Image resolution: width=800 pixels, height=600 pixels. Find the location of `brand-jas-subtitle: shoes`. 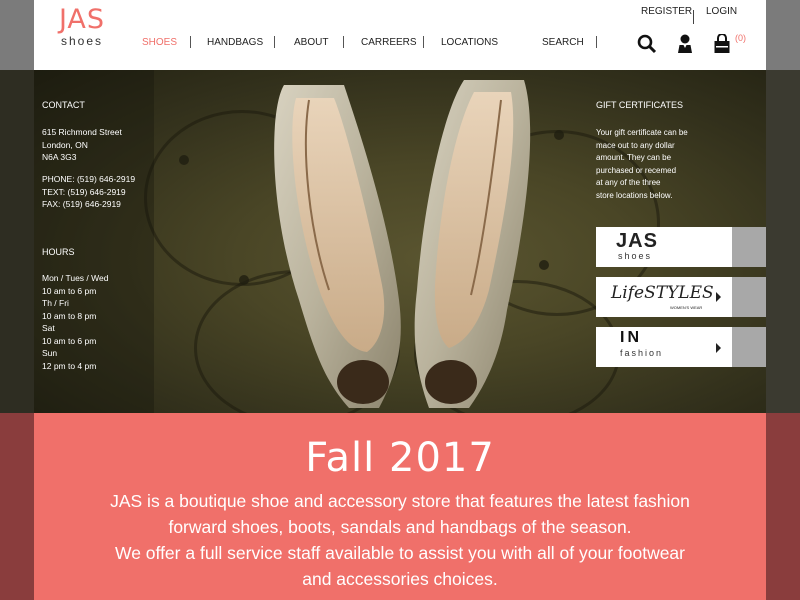

brand-jas-subtitle: shoes is located at coordinates (635, 256).